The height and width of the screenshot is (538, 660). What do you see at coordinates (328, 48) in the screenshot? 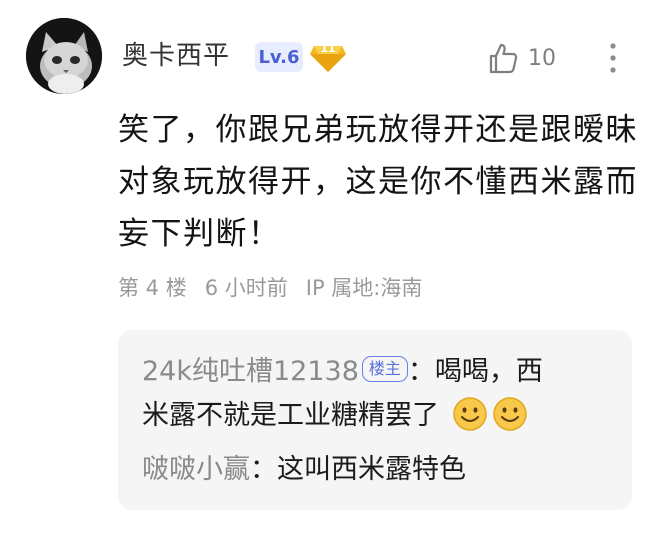
I see `badge-number: 11` at bounding box center [328, 48].